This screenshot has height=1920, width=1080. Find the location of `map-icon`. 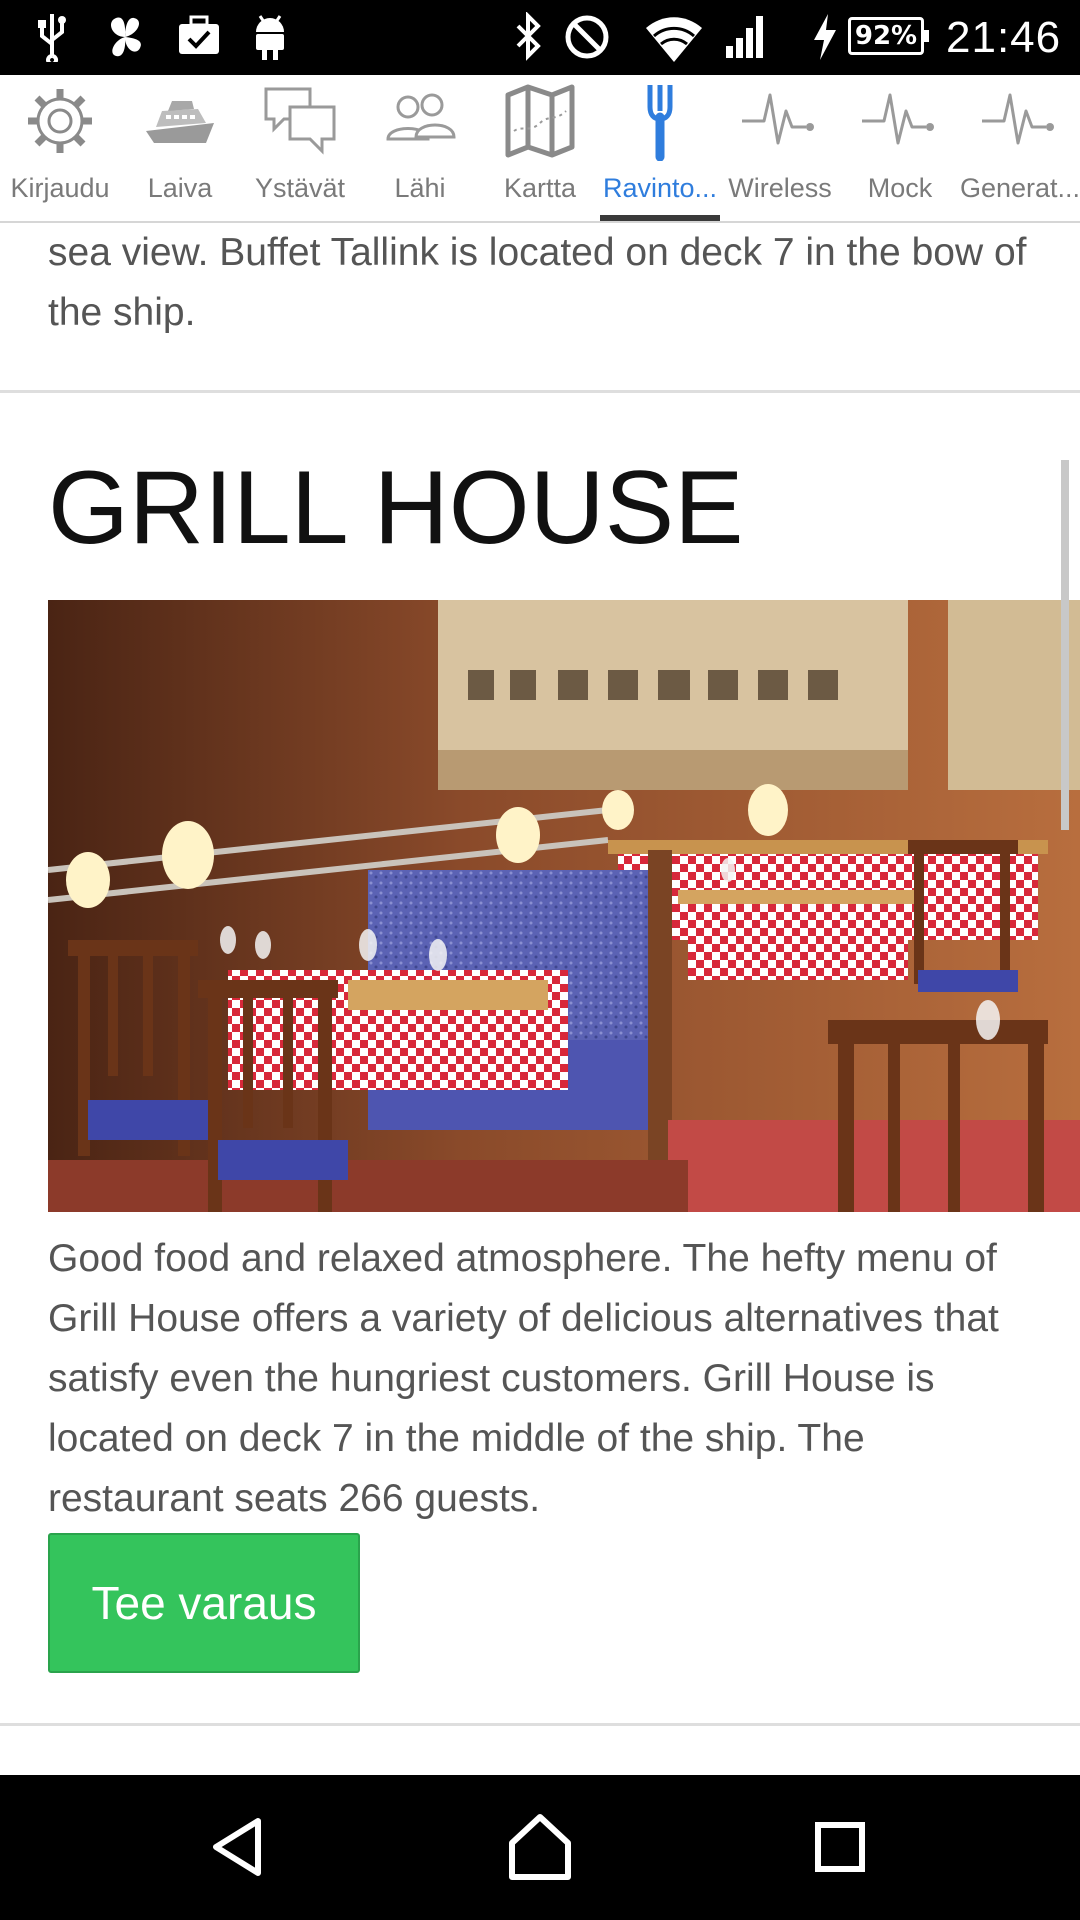

map-icon is located at coordinates (540, 121).